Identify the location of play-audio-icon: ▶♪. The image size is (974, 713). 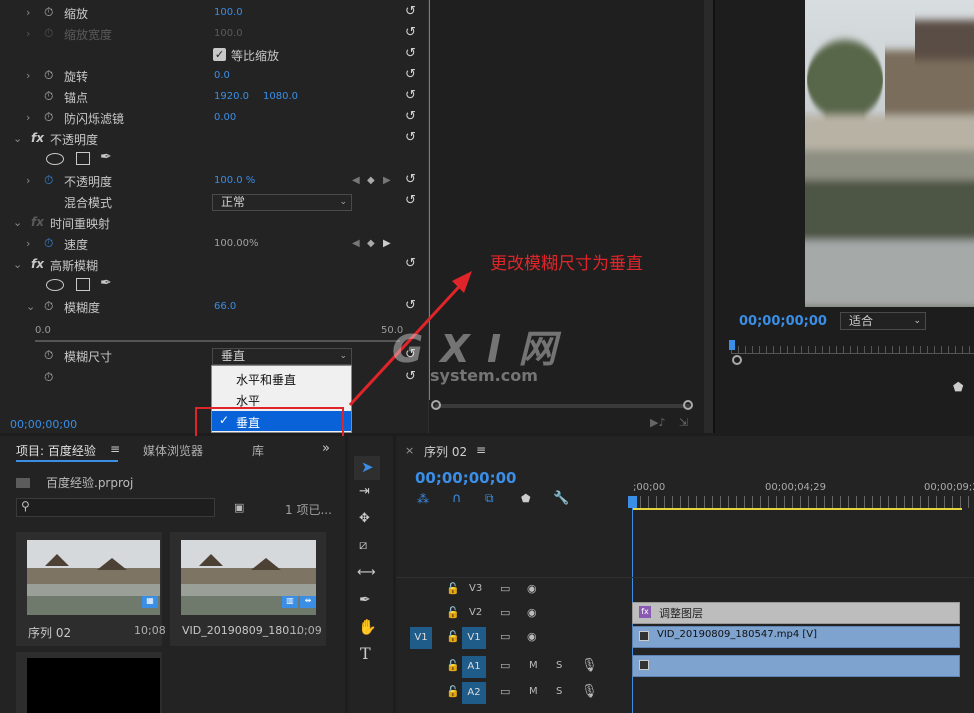
(657, 422).